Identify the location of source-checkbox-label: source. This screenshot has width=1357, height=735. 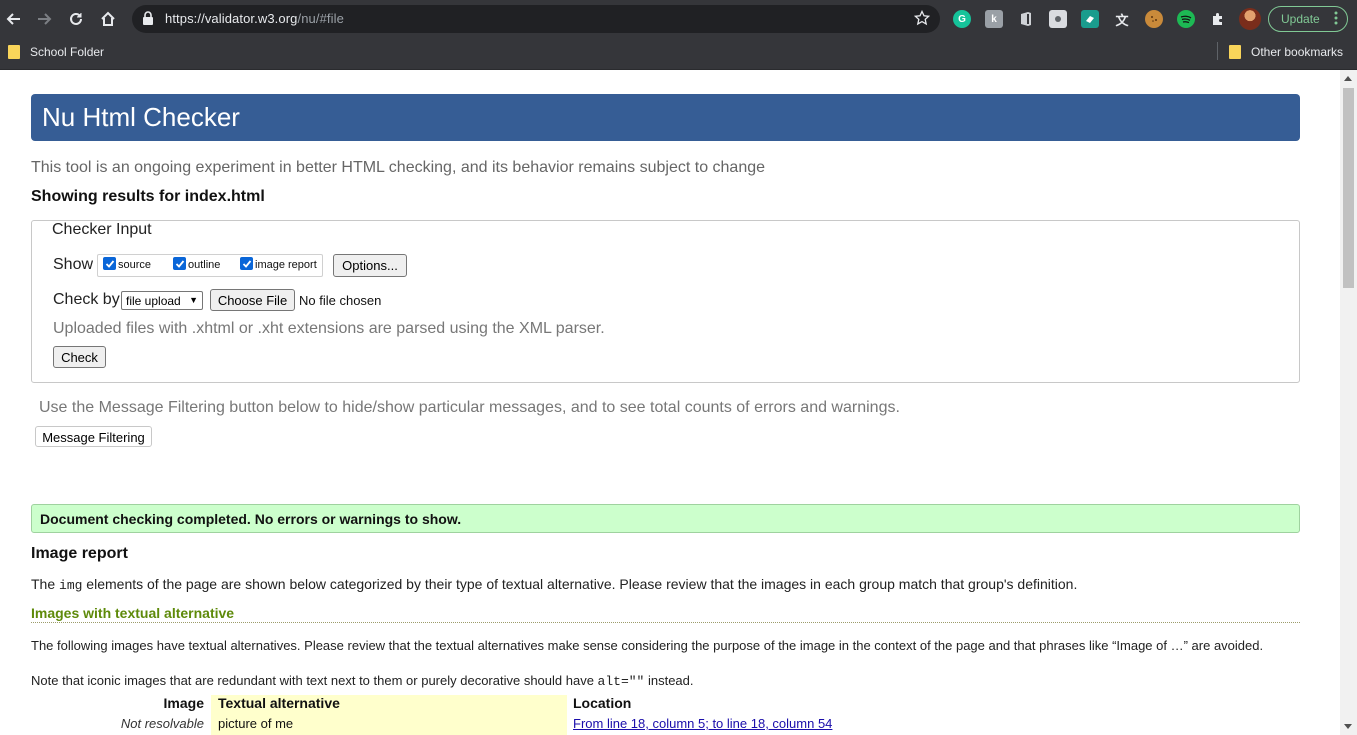
(134, 265).